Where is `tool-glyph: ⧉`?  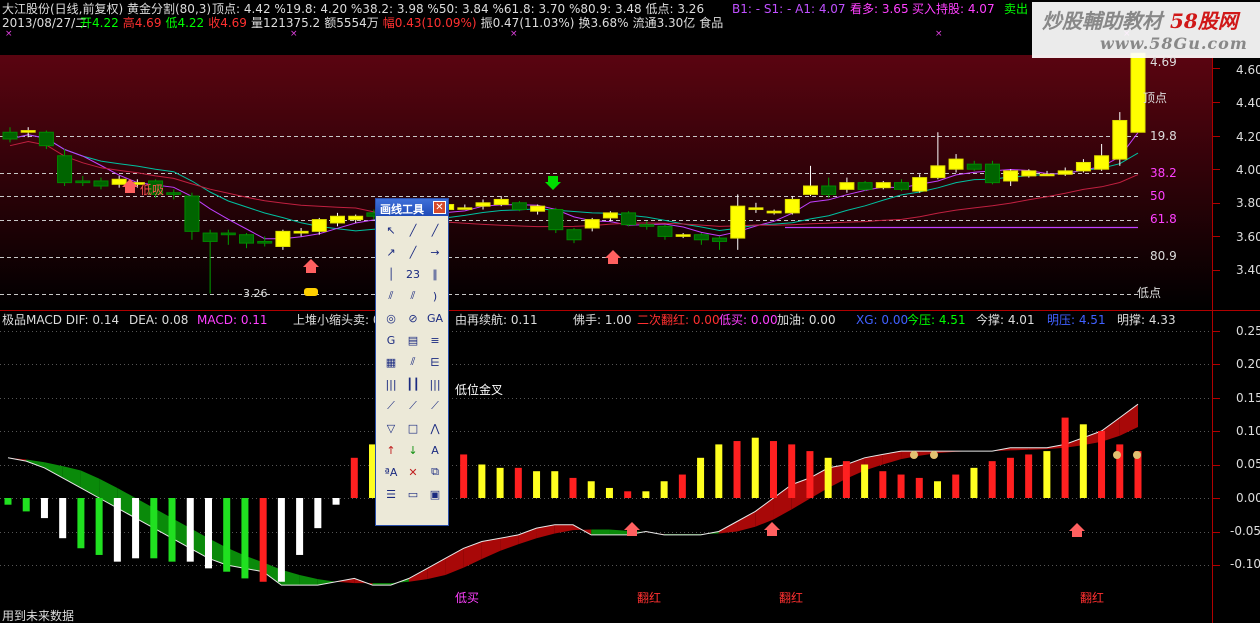
tool-glyph: ⧉ is located at coordinates (435, 471).